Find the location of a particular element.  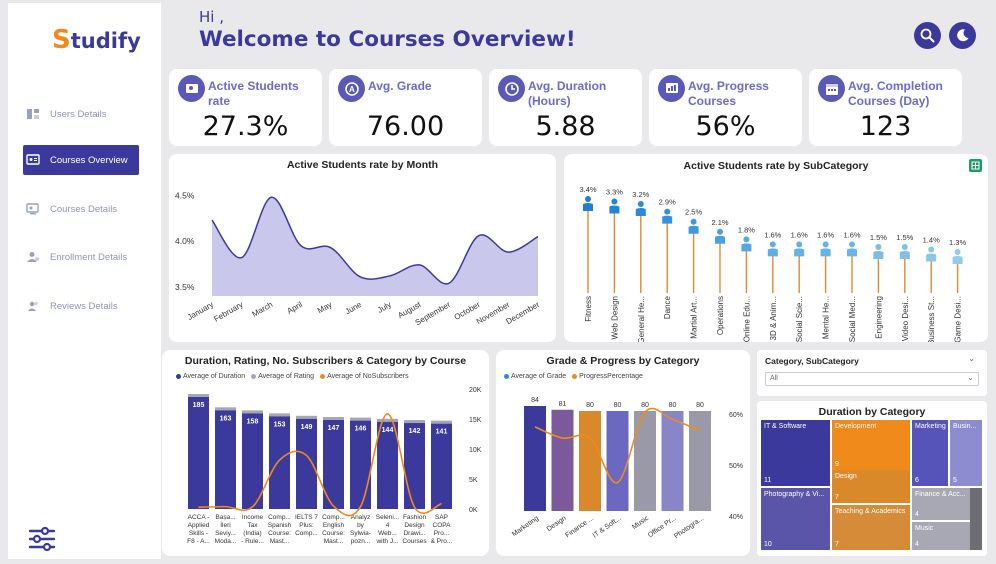

treemap-cell: Finance & Acc... 4 is located at coordinates (941, 504).